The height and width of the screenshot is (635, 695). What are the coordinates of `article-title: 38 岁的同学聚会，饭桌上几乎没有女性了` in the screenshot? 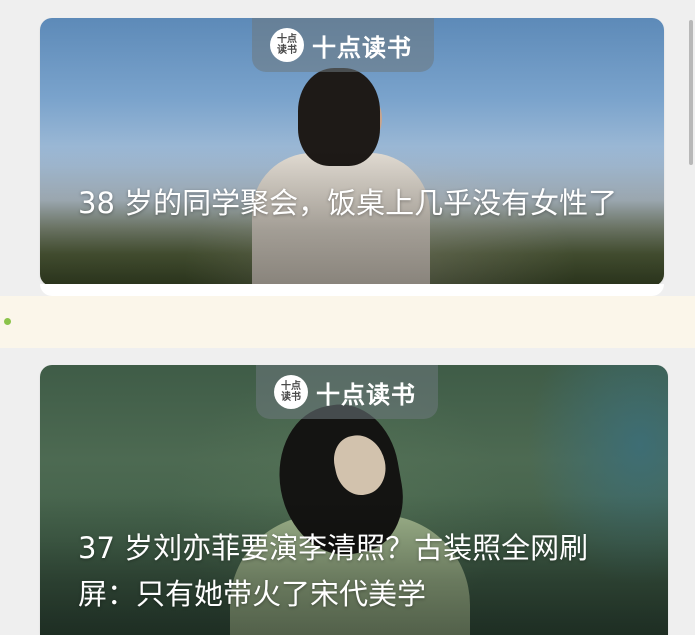 It's located at (357, 203).